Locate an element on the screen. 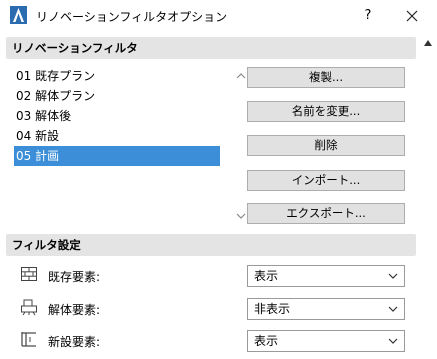  list-item-05-selected: 05 計画 is located at coordinates (117, 156).